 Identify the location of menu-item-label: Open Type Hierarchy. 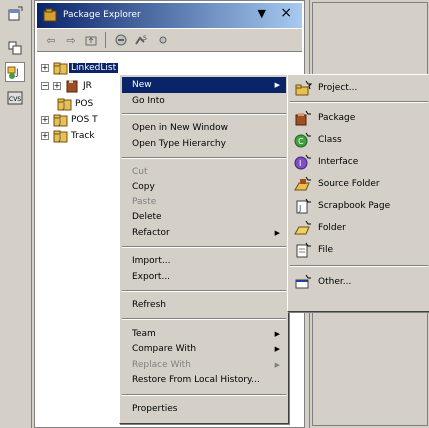
(179, 144).